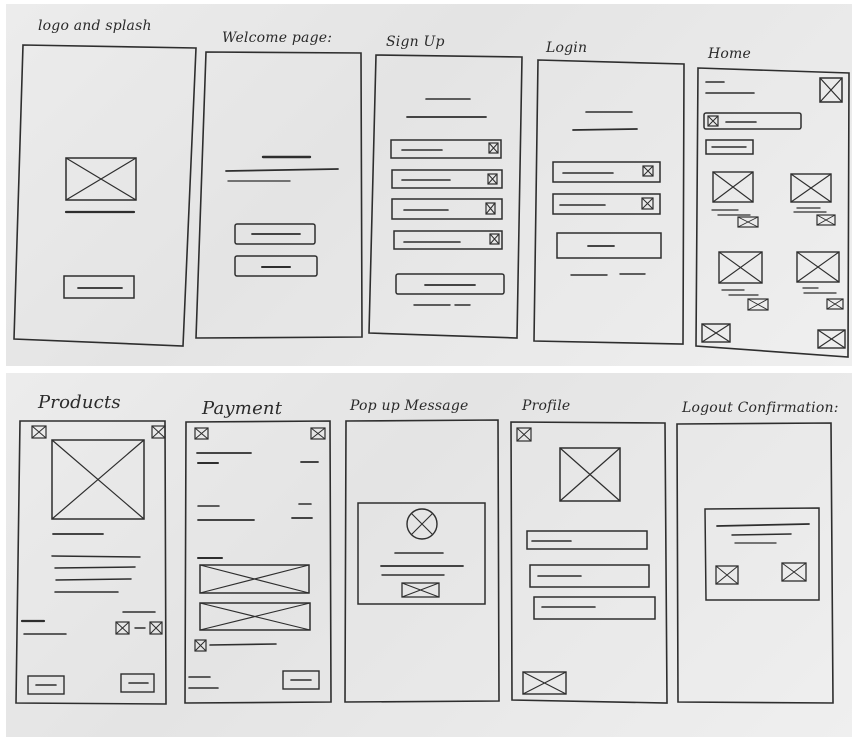 The image size is (858, 747). What do you see at coordinates (772, 212) in the screenshot?
I see `frame-home` at bounding box center [772, 212].